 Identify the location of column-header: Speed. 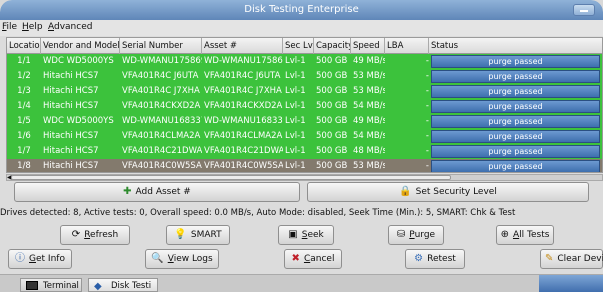
(368, 46).